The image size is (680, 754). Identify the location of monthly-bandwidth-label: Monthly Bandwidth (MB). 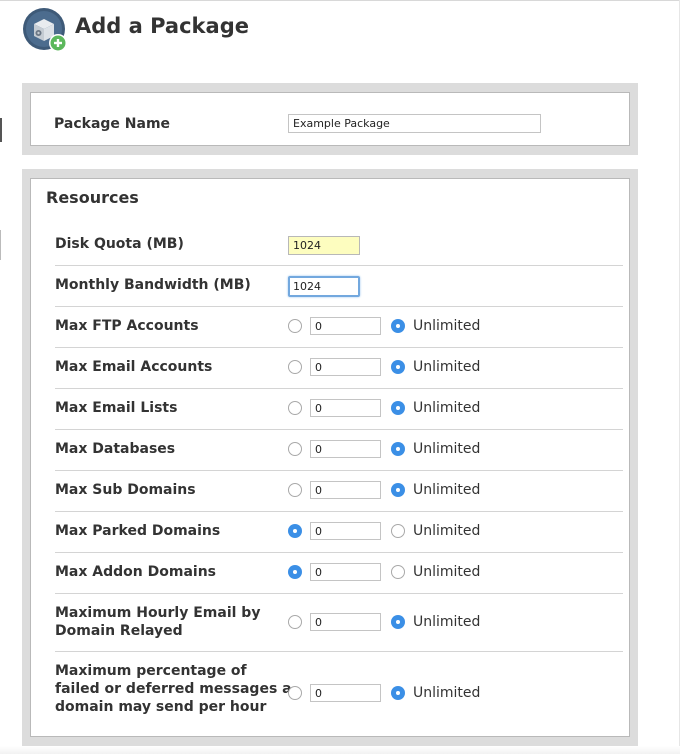
(153, 285).